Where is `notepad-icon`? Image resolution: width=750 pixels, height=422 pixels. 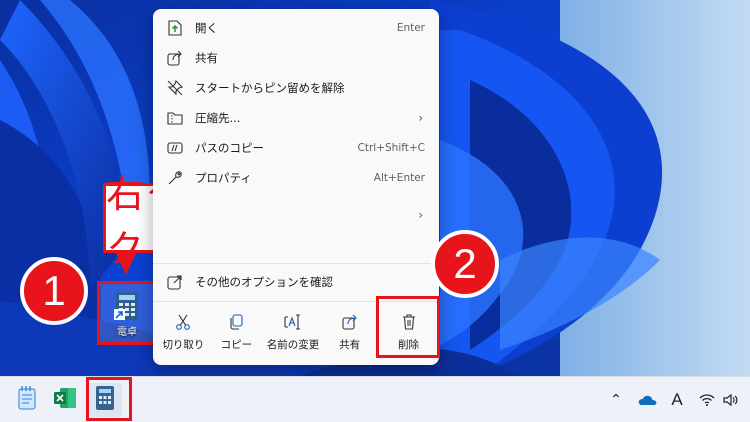 notepad-icon is located at coordinates (27, 400).